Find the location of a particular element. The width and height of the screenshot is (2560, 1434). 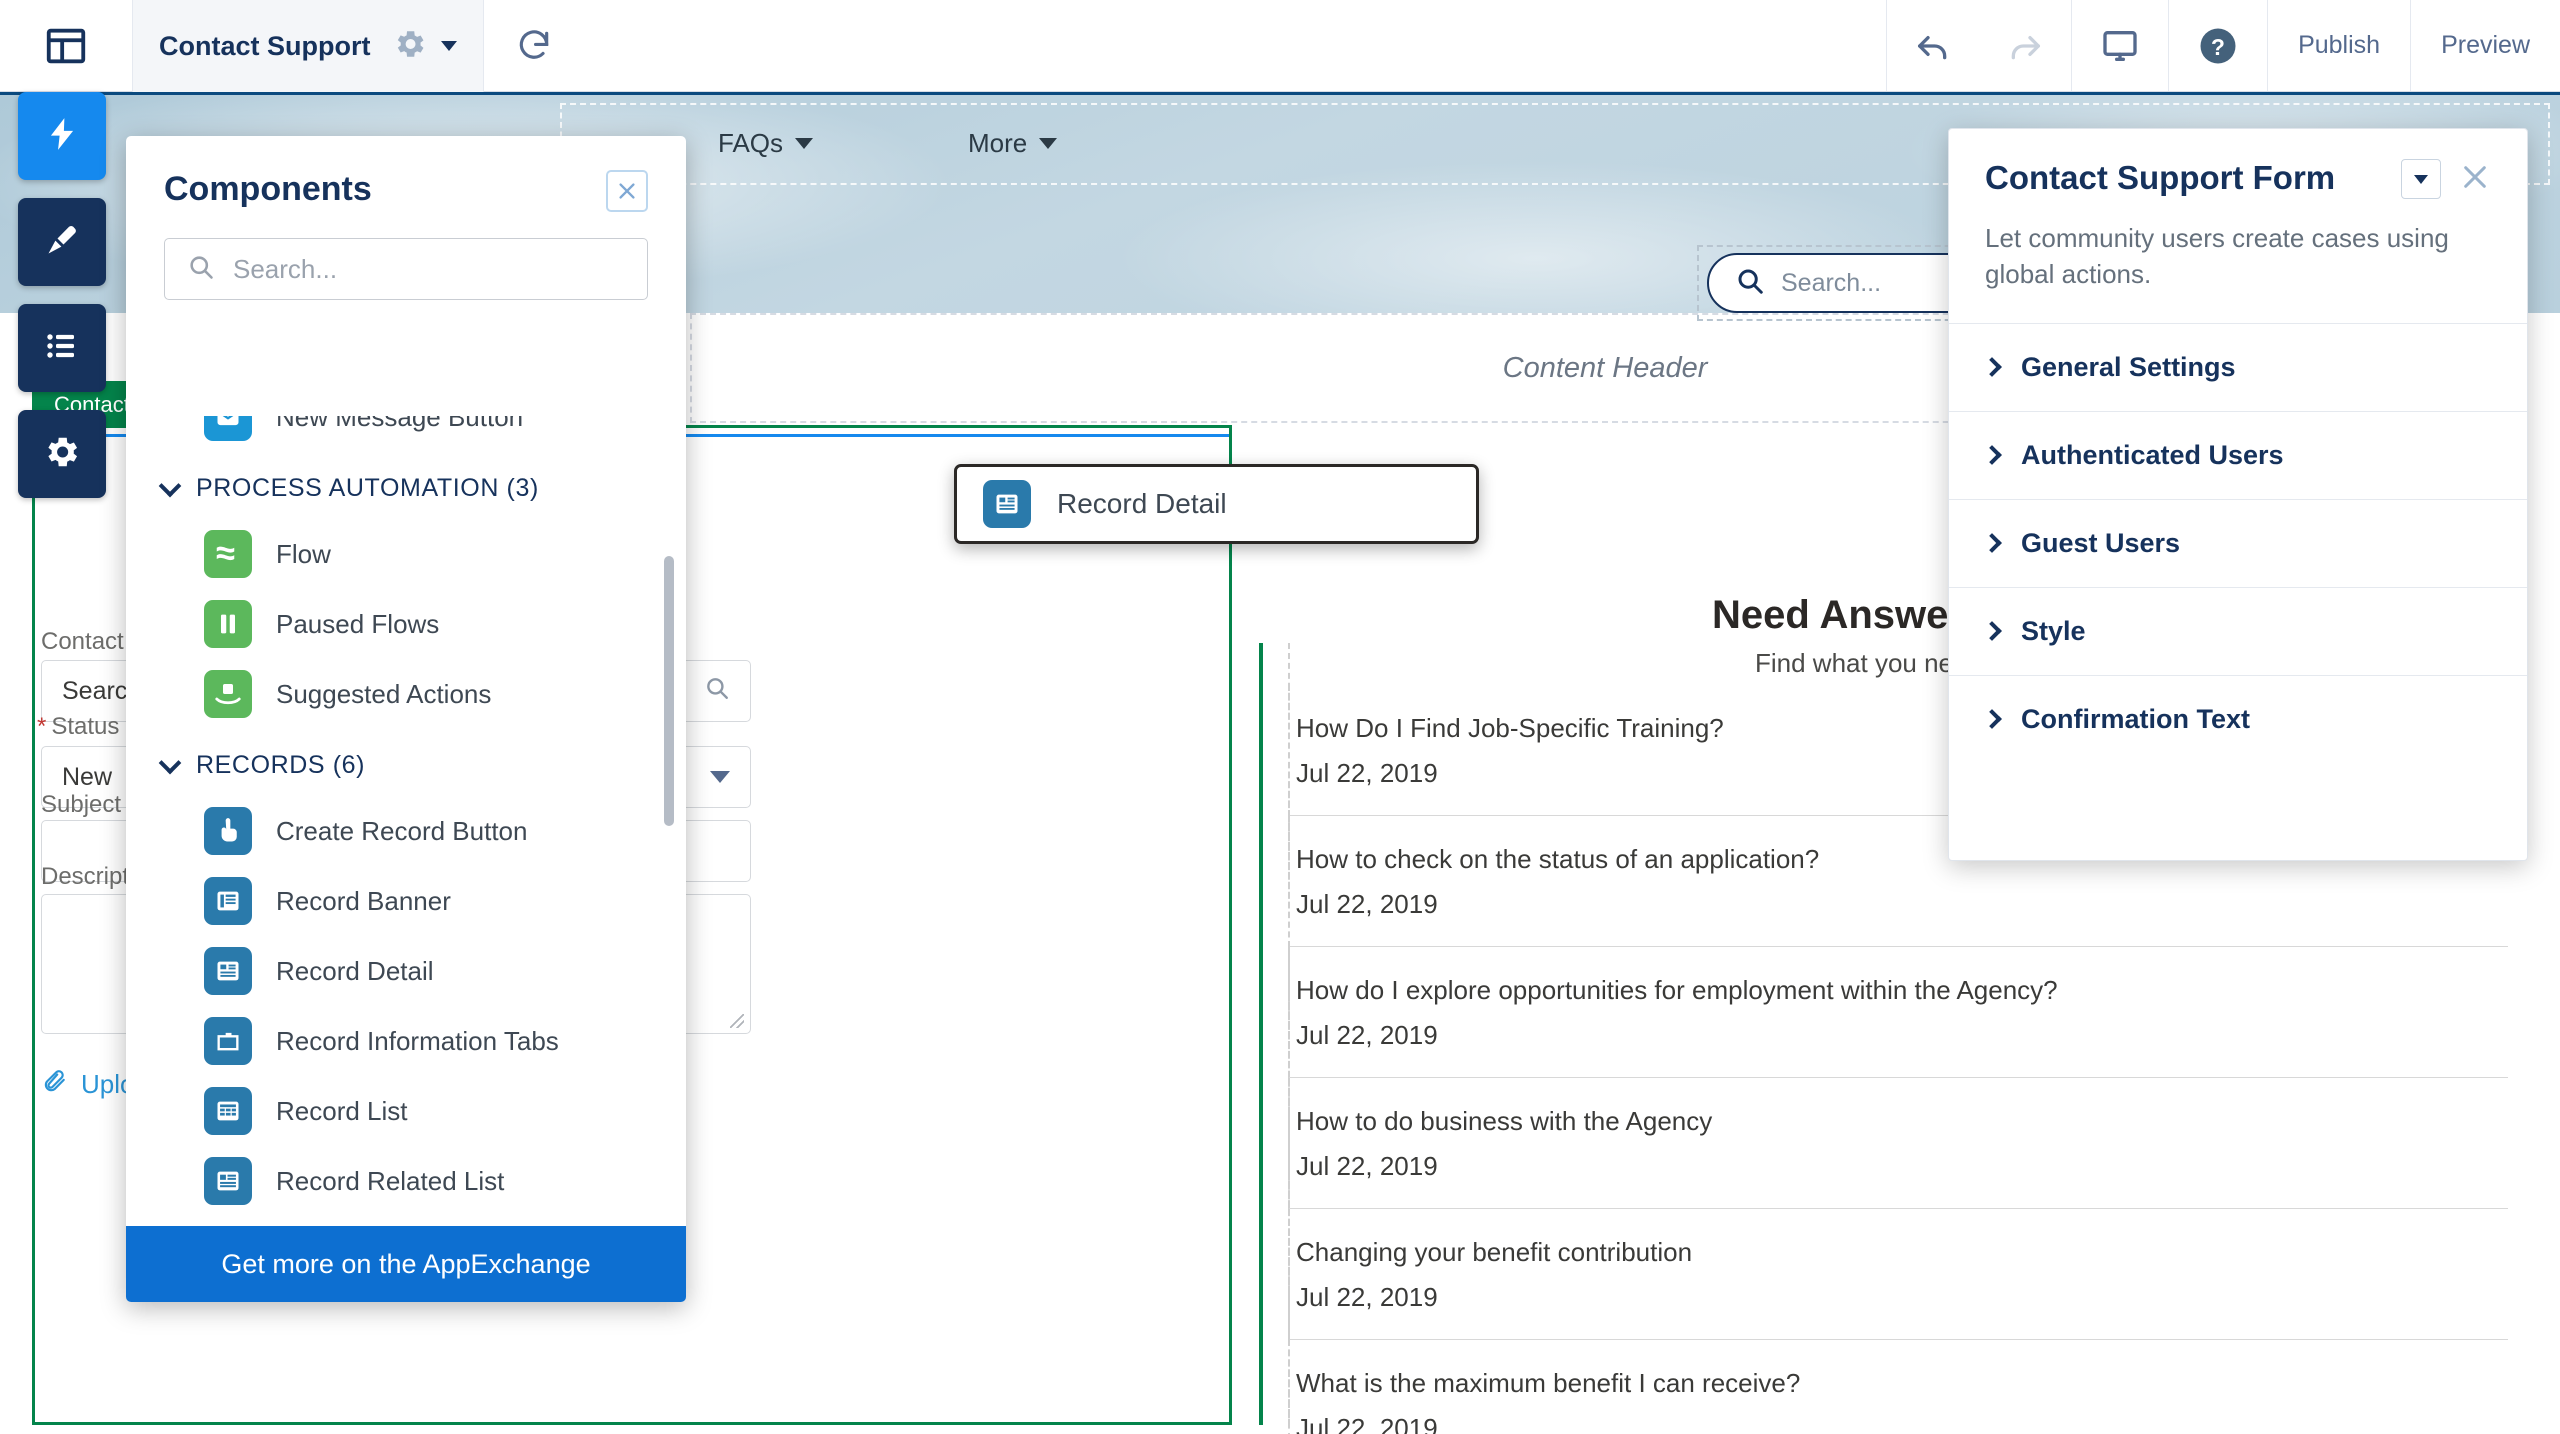

properties-section-guest-users: Guest Users is located at coordinates (2238, 542).